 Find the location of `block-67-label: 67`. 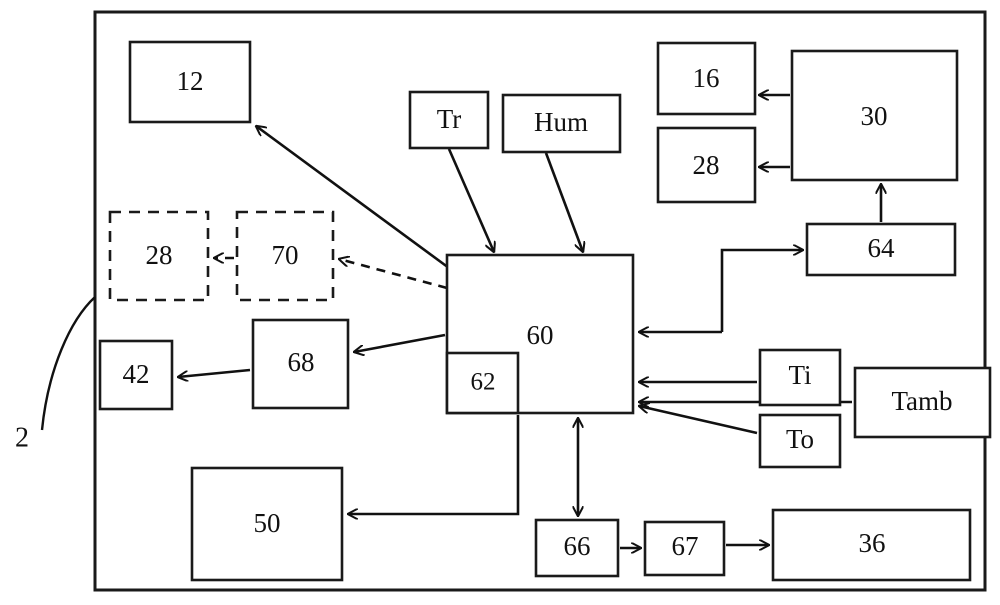

block-67-label: 67 is located at coordinates (685, 546).